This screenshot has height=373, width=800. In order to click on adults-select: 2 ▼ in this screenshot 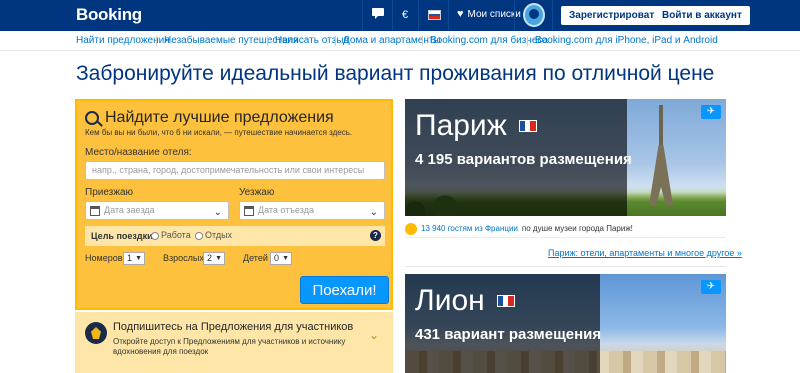, I will do `click(214, 258)`.